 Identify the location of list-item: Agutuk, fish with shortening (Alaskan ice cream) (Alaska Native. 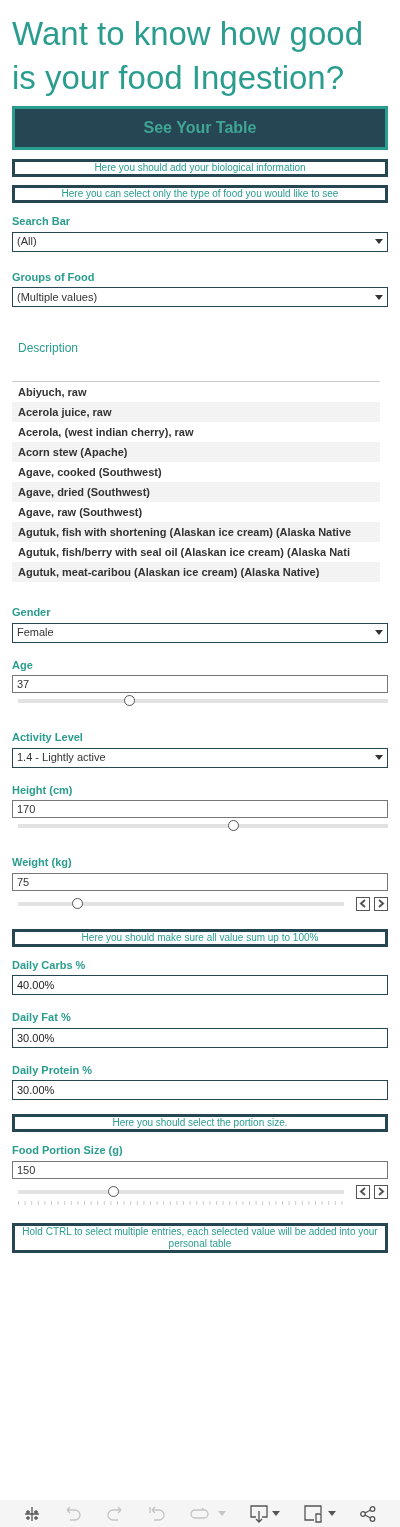
(196, 532).